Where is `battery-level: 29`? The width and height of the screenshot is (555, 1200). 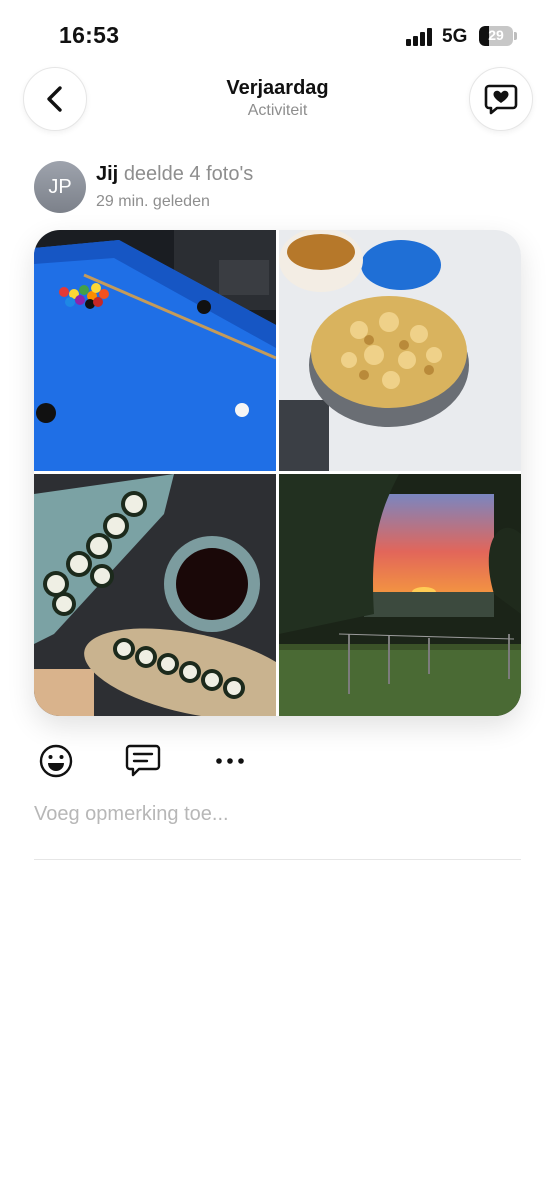
battery-level: 29 is located at coordinates (496, 35).